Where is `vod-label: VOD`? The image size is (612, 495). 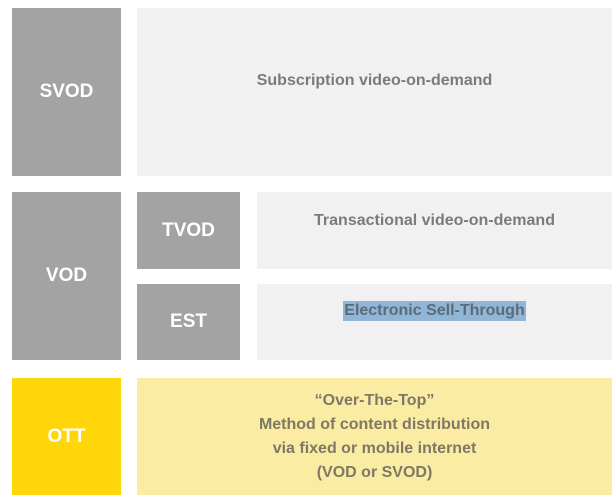 vod-label: VOD is located at coordinates (66, 275).